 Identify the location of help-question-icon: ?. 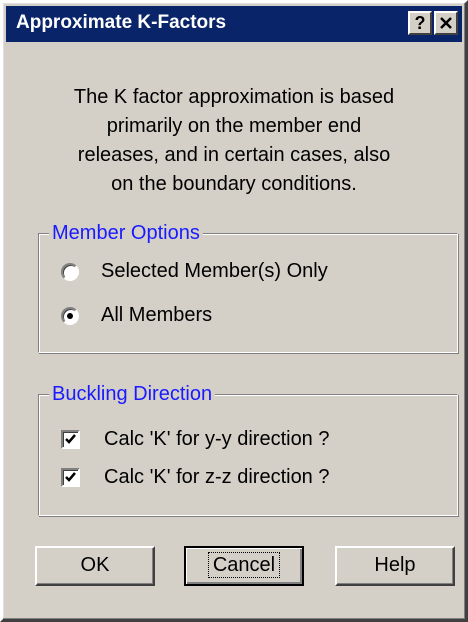
(420, 23).